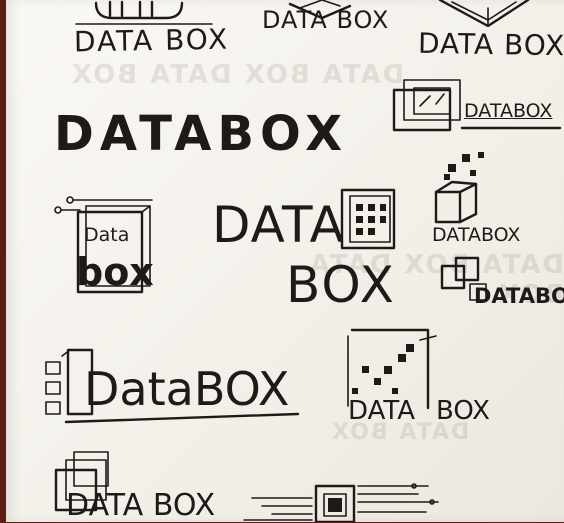 This screenshot has height=523, width=564. What do you see at coordinates (201, 134) in the screenshot?
I see `wordmark-bold-databox: DATABOX` at bounding box center [201, 134].